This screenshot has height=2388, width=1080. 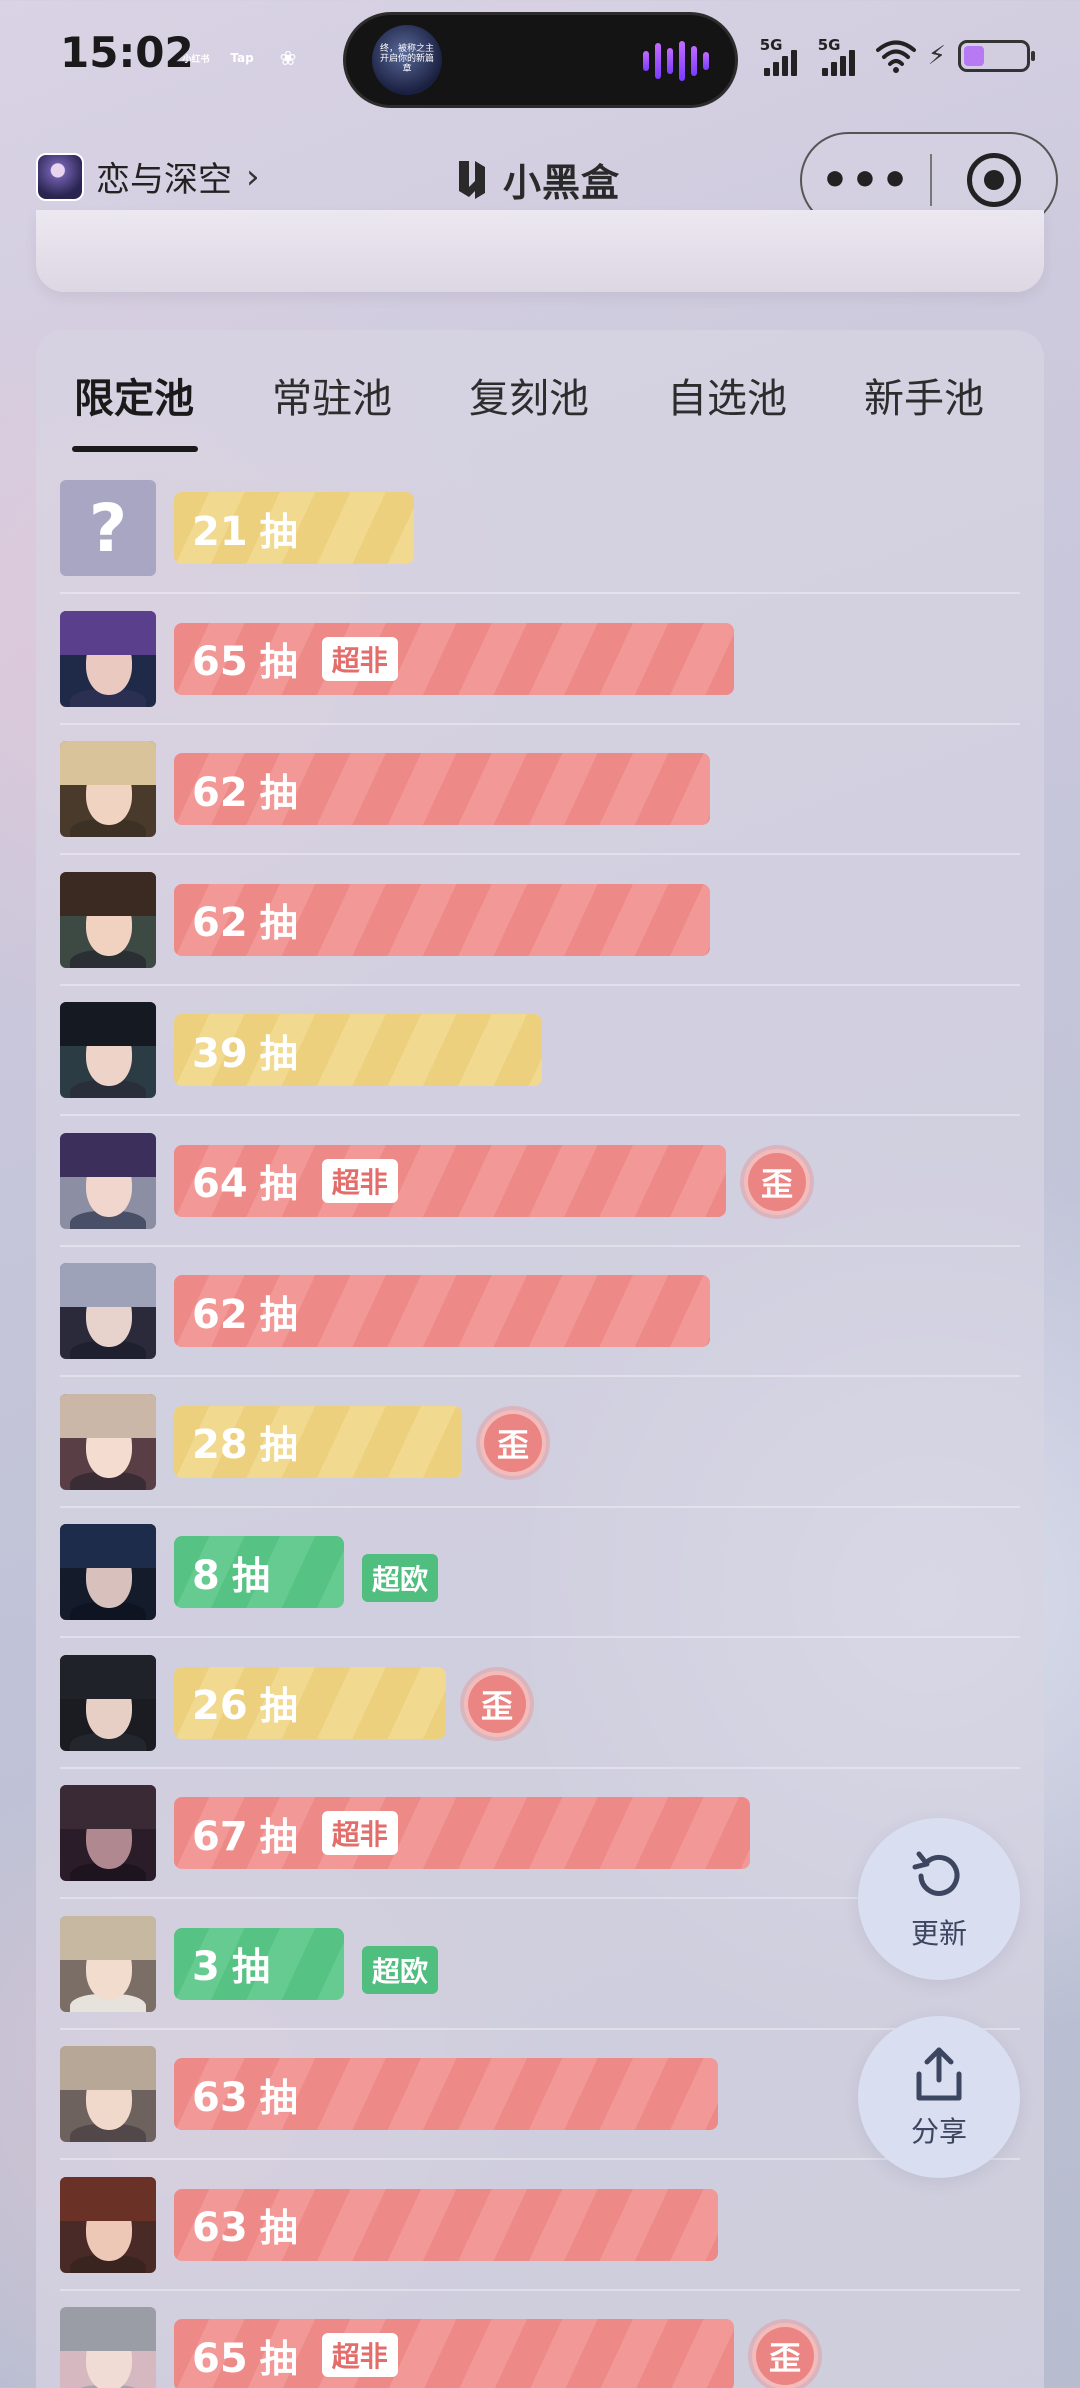 I want to click on app-notification-icon: ❀, so click(x=288, y=58).